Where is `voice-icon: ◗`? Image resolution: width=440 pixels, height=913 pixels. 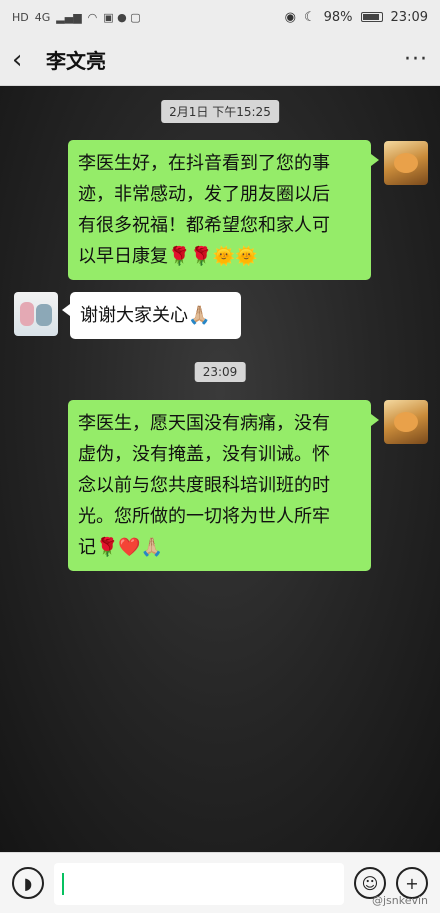 voice-icon: ◗ is located at coordinates (28, 883).